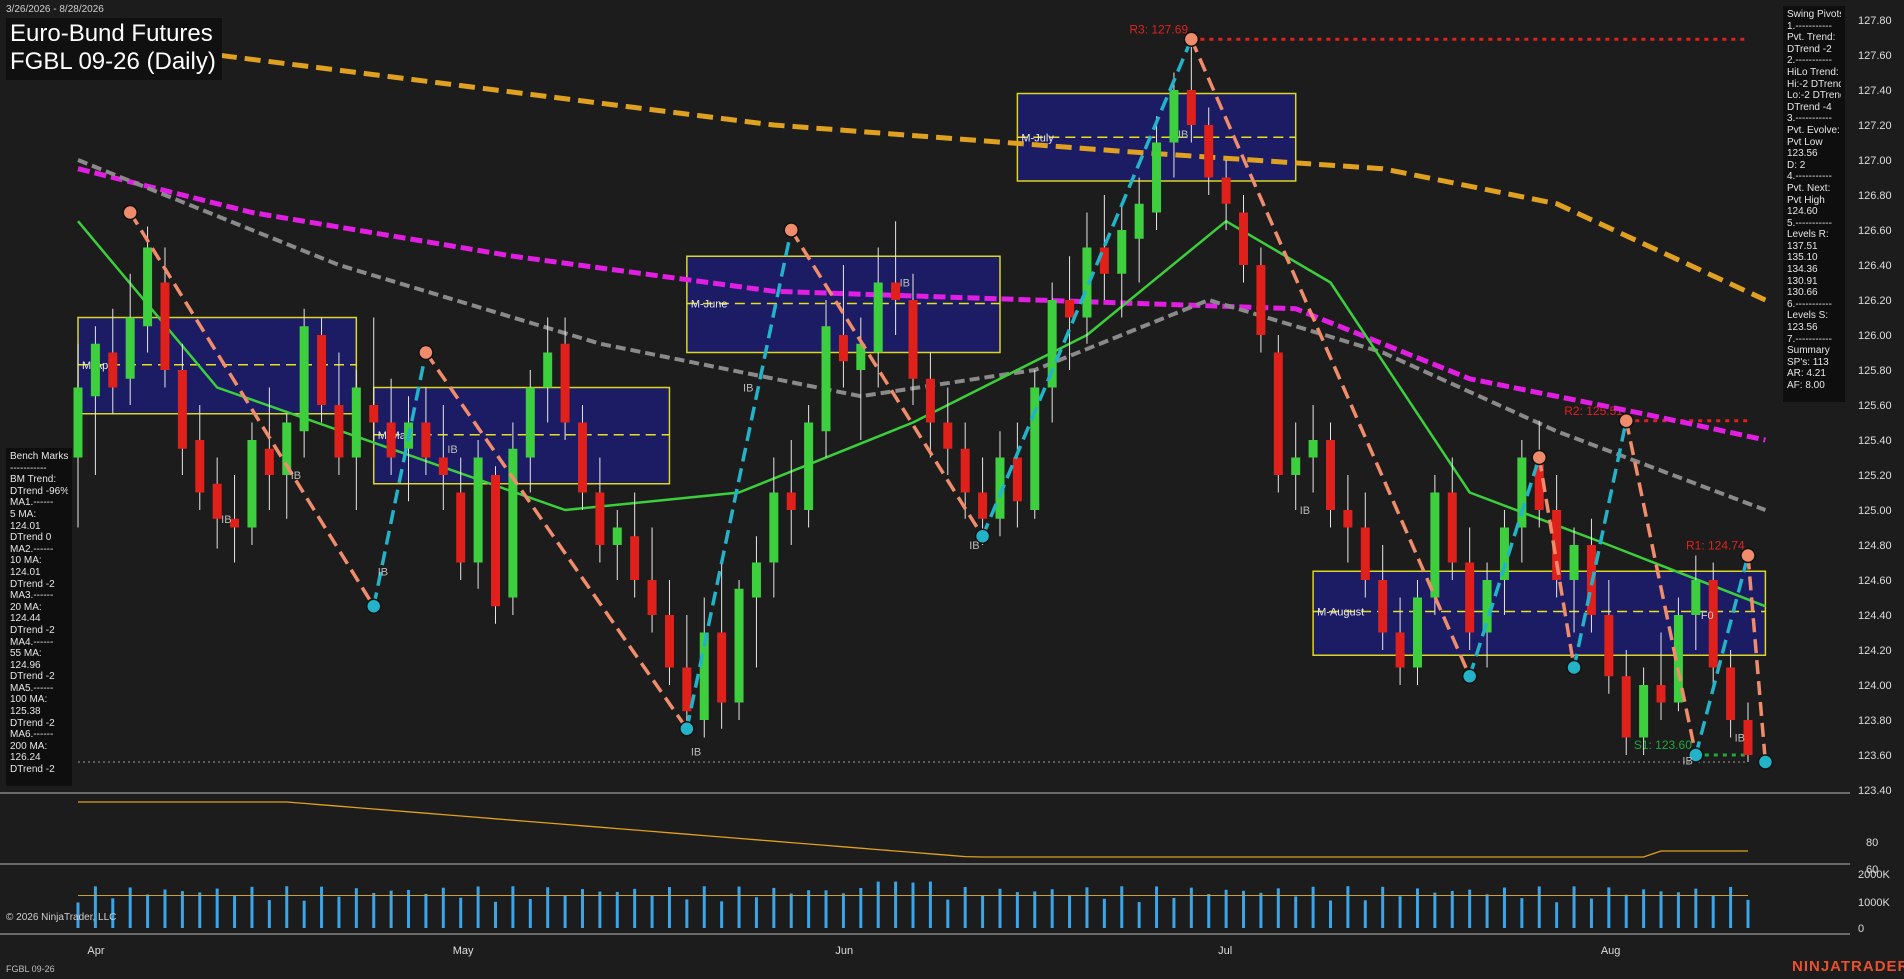  What do you see at coordinates (1875, 161) in the screenshot?
I see `price-axis-tick: 127.00` at bounding box center [1875, 161].